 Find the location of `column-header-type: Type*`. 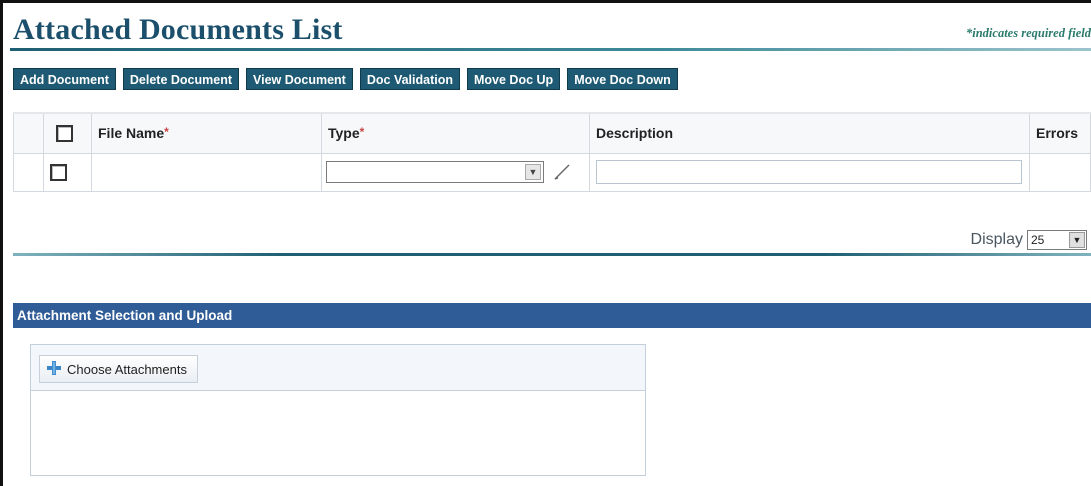

column-header-type: Type* is located at coordinates (455, 133).